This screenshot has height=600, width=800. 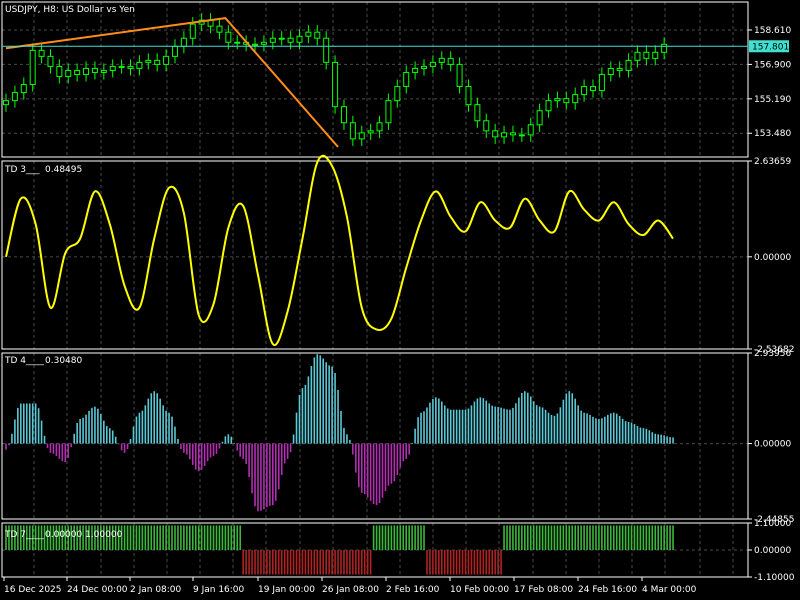 I want to click on x-tick-label: 19 Jan 00:00, so click(x=286, y=590).